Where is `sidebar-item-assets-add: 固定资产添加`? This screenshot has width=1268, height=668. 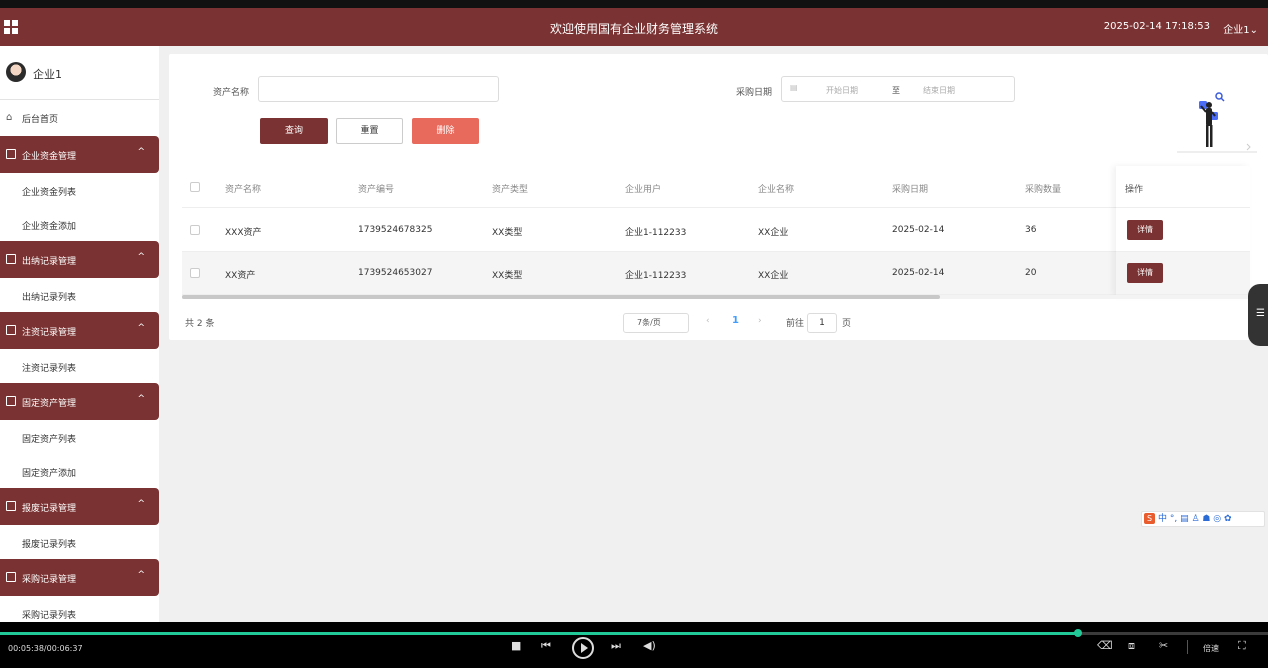 sidebar-item-assets-add: 固定资产添加 is located at coordinates (79, 471).